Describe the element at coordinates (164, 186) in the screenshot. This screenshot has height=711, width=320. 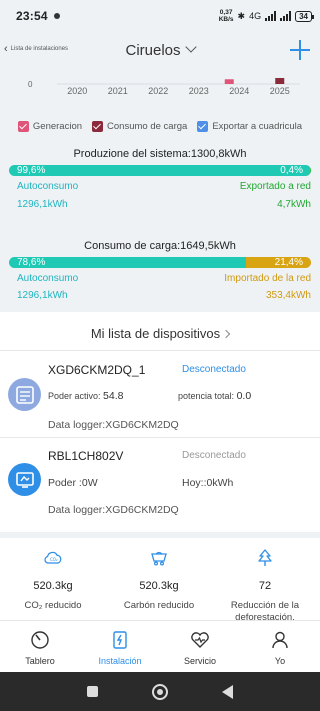
I see `production-labels: Autoconsumo Exportado a red` at that location.